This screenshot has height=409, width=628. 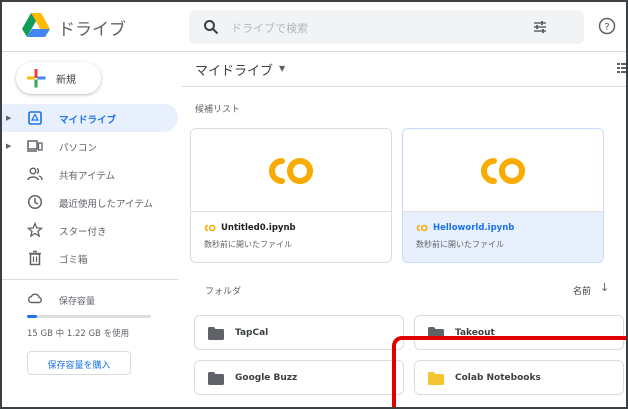 I want to click on search-input: ドライブで検索, so click(x=269, y=28).